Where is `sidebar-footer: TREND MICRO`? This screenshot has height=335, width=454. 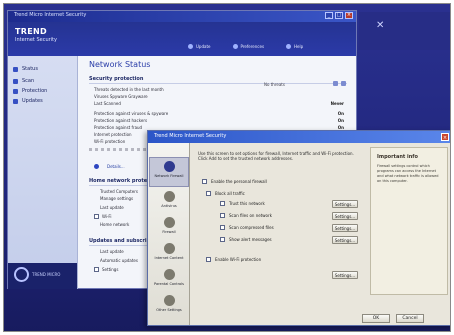 sidebar-footer: TREND MICRO is located at coordinates (42, 276).